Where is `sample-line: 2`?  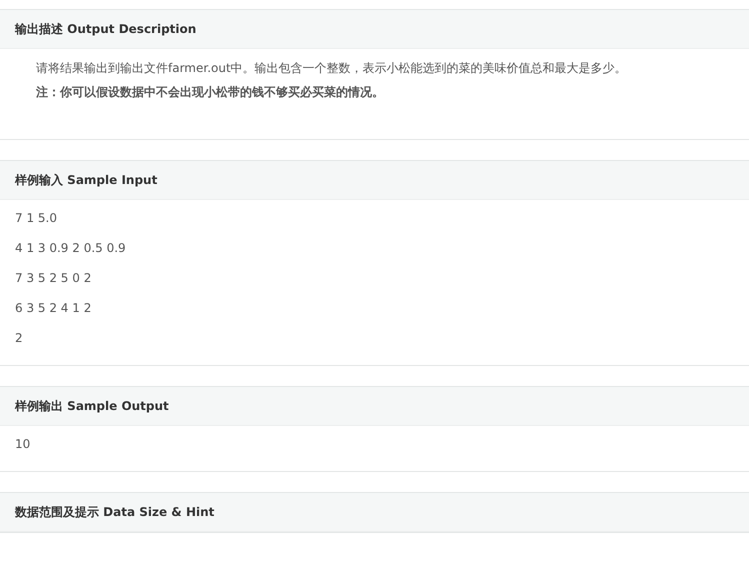
sample-line: 2 is located at coordinates (19, 338).